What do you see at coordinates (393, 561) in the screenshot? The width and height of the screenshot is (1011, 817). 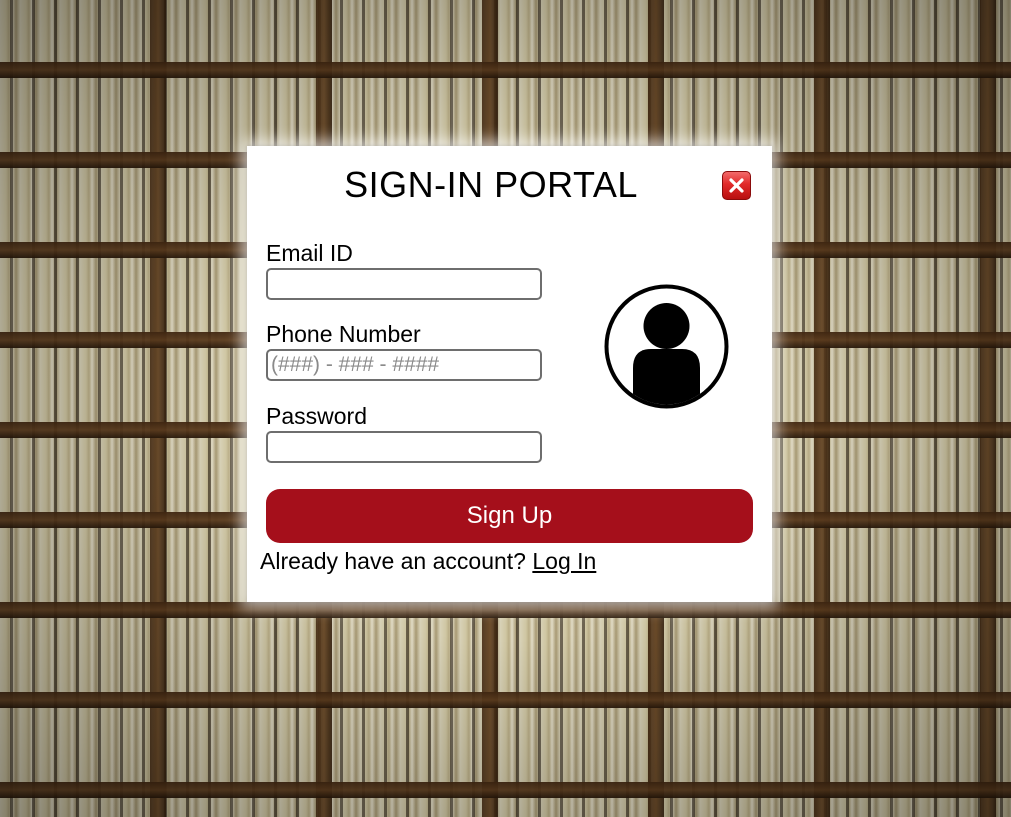 I see `login-prompt-text: Already have an account?` at bounding box center [393, 561].